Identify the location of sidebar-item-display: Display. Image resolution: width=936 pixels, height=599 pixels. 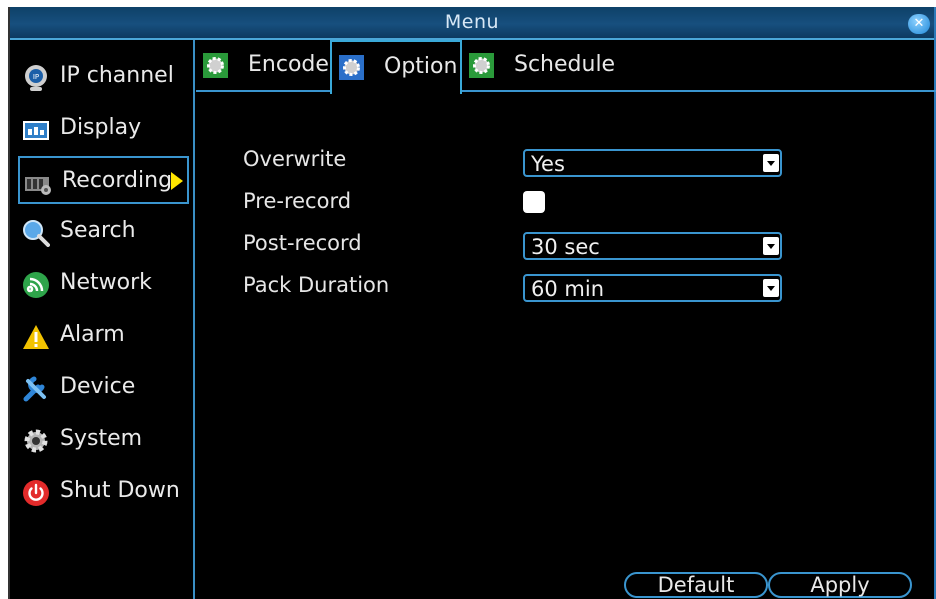
(103, 129).